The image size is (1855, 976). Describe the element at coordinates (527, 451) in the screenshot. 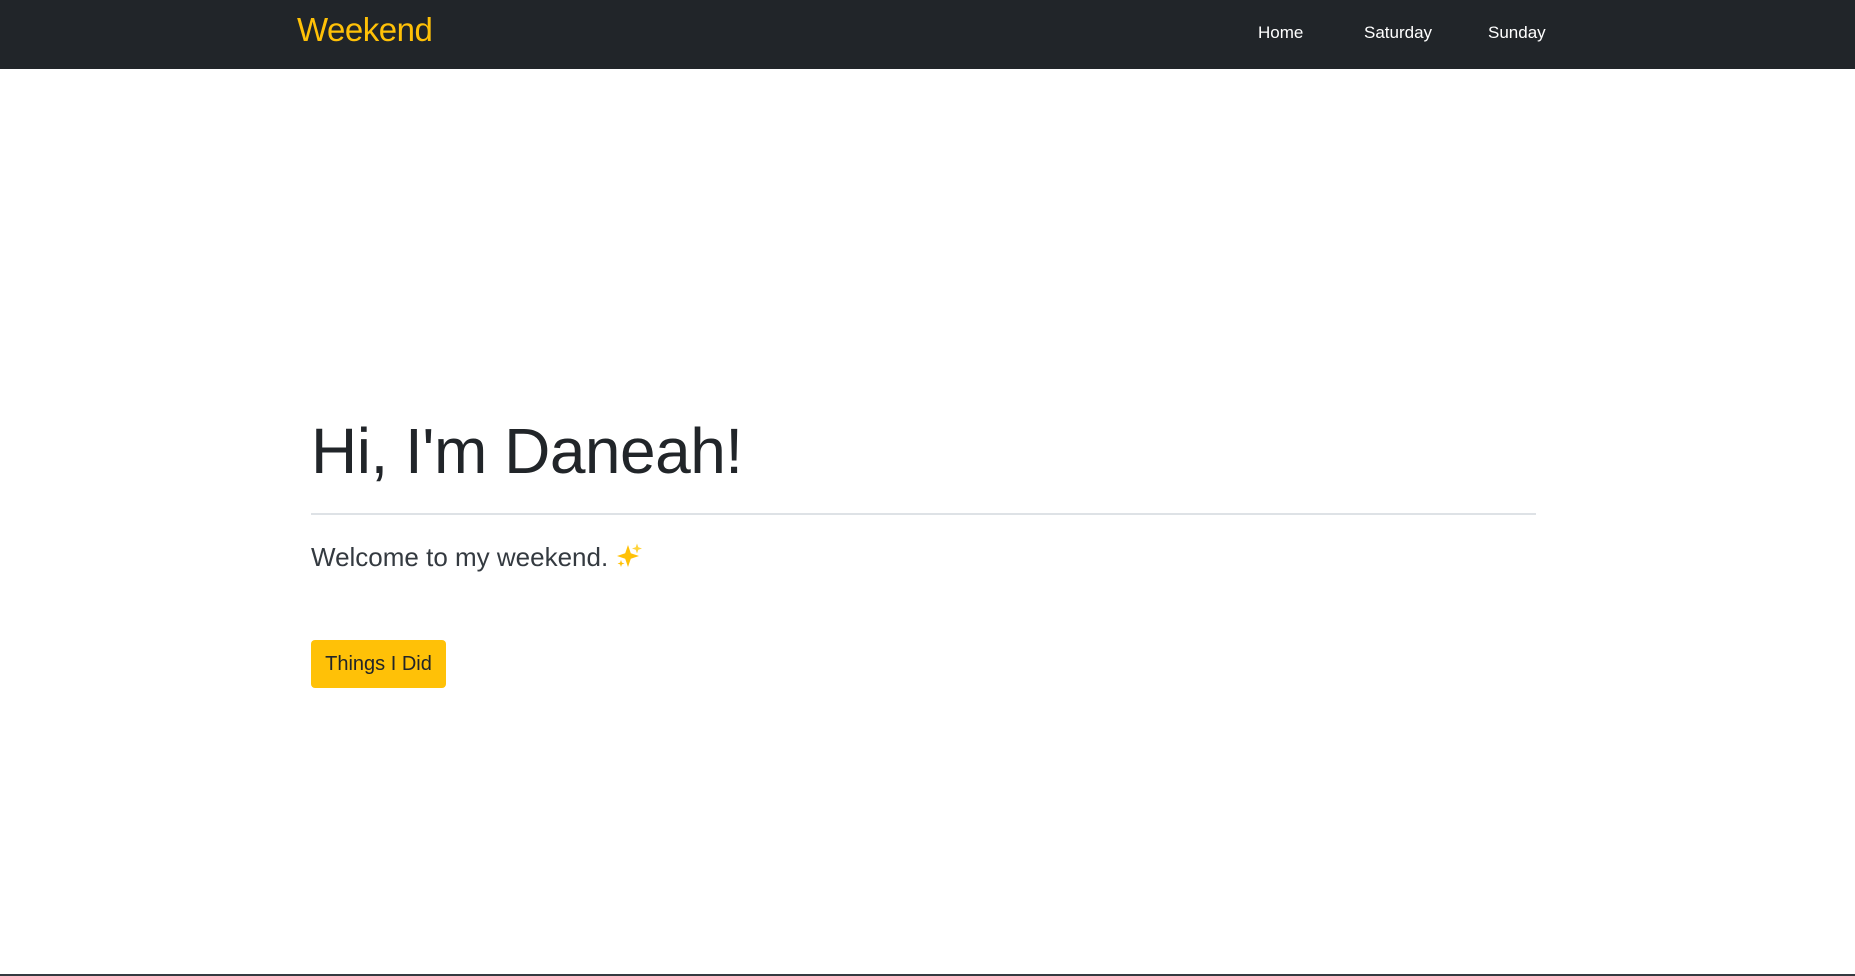

I see `hero-title: Hi, I'm Daneah!` at that location.